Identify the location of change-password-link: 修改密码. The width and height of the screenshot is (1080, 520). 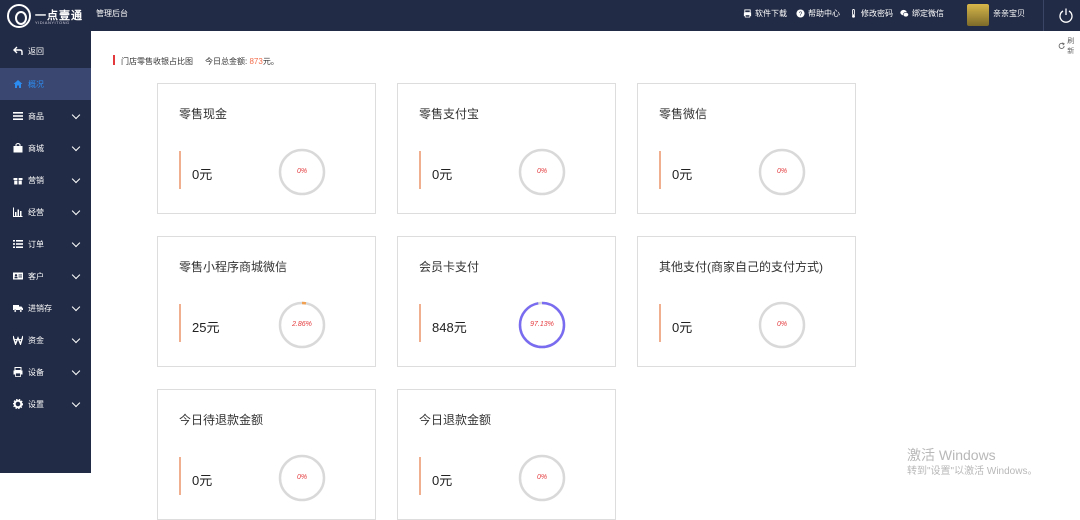
(871, 13).